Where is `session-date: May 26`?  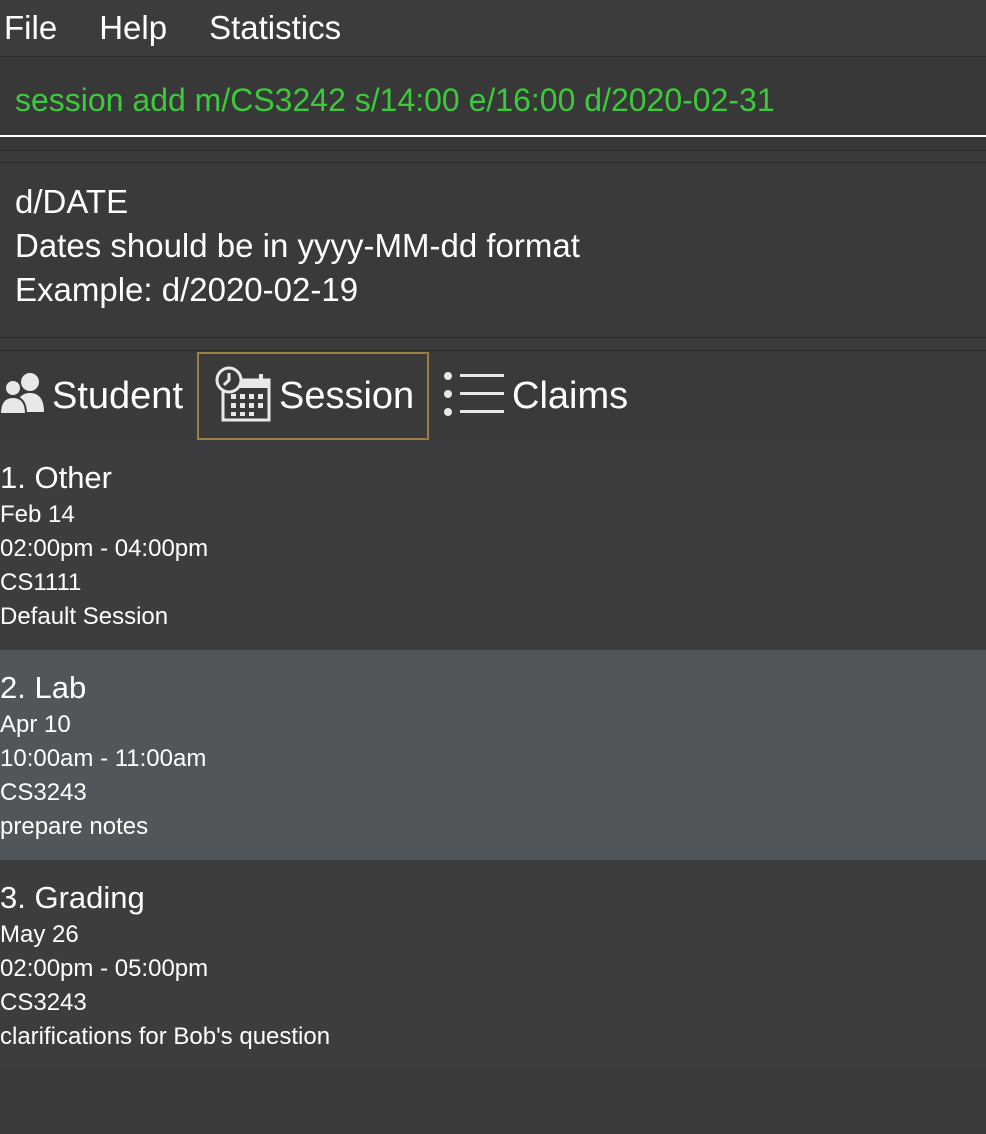 session-date: May 26 is located at coordinates (39, 934).